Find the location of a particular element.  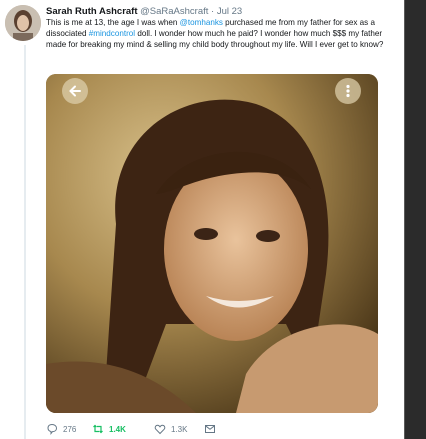

author-avatar is located at coordinates (23, 23).